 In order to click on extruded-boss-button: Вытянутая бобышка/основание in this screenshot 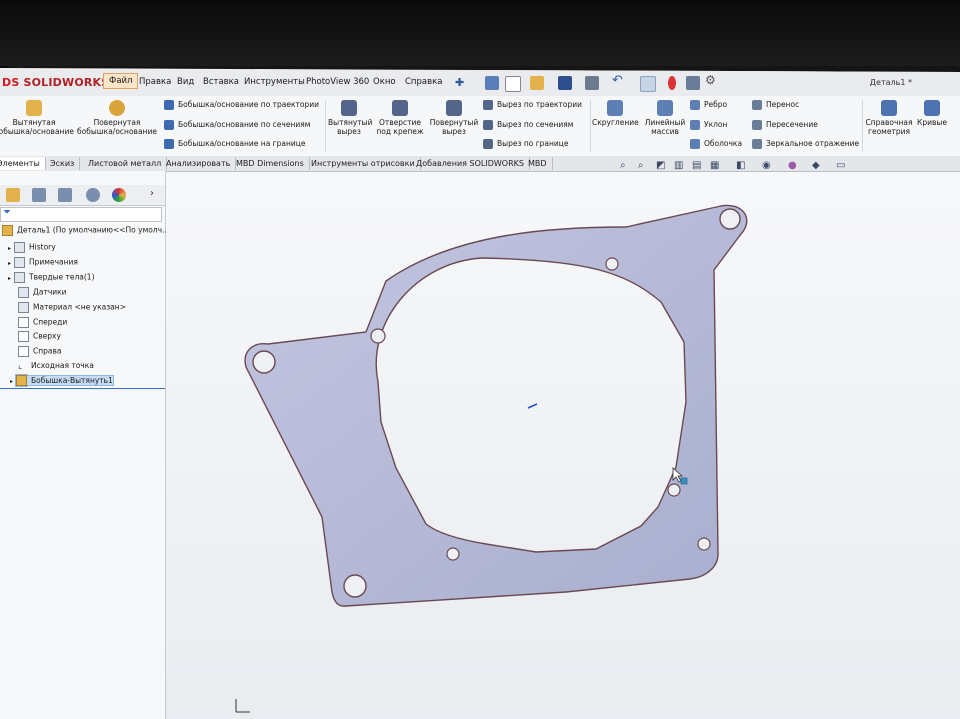, I will do `click(37, 118)`.